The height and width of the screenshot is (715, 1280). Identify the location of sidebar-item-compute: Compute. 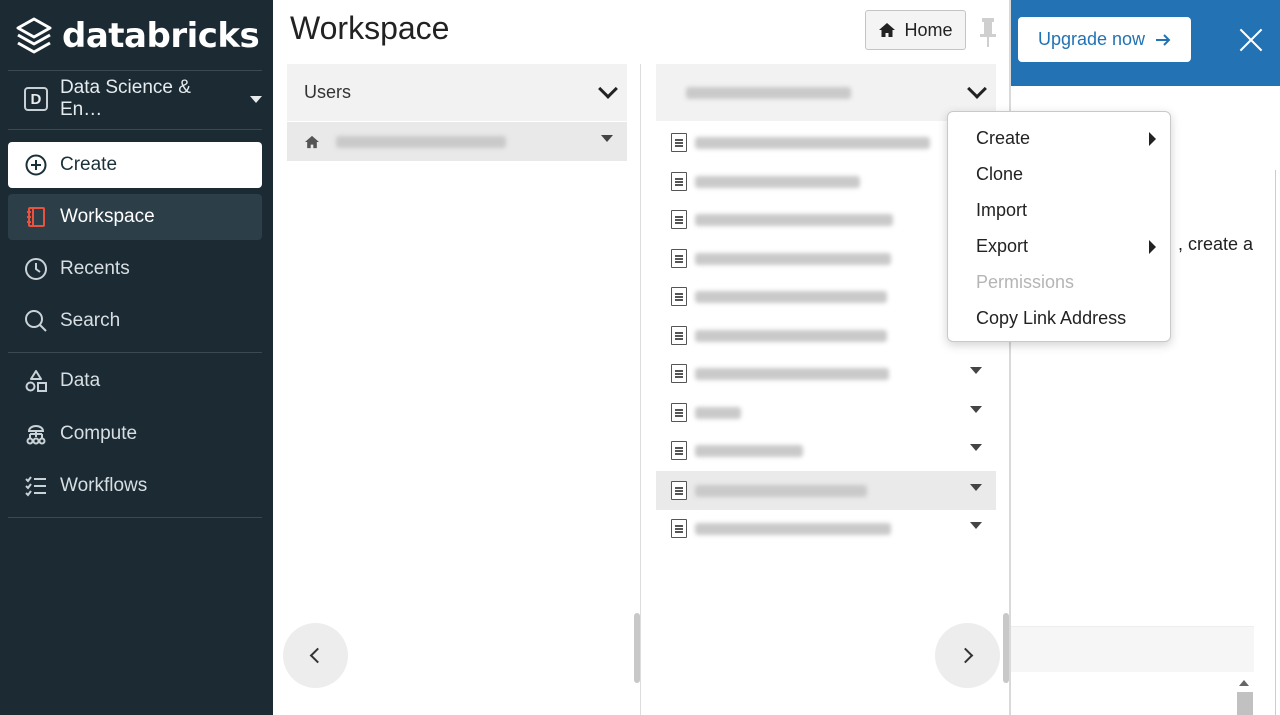
(135, 434).